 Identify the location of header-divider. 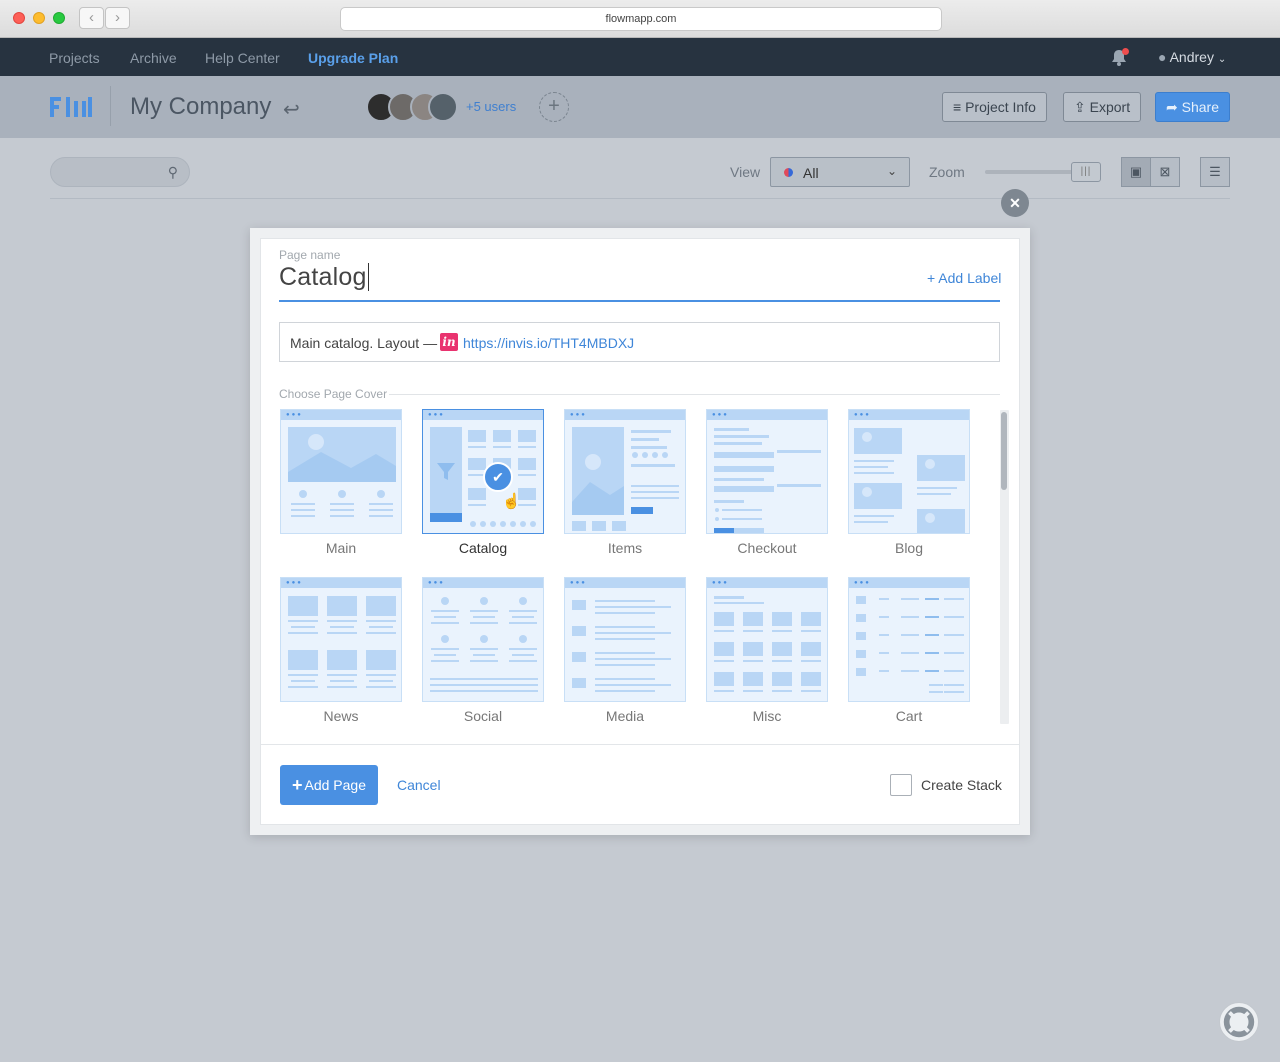
(110, 106).